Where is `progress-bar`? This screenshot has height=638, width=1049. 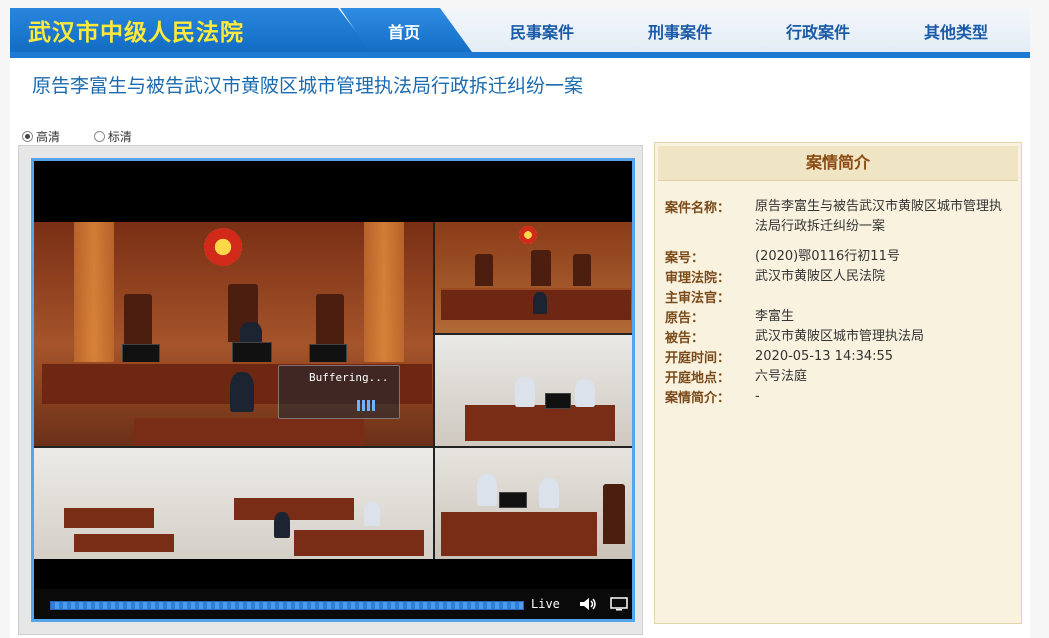 progress-bar is located at coordinates (287, 605).